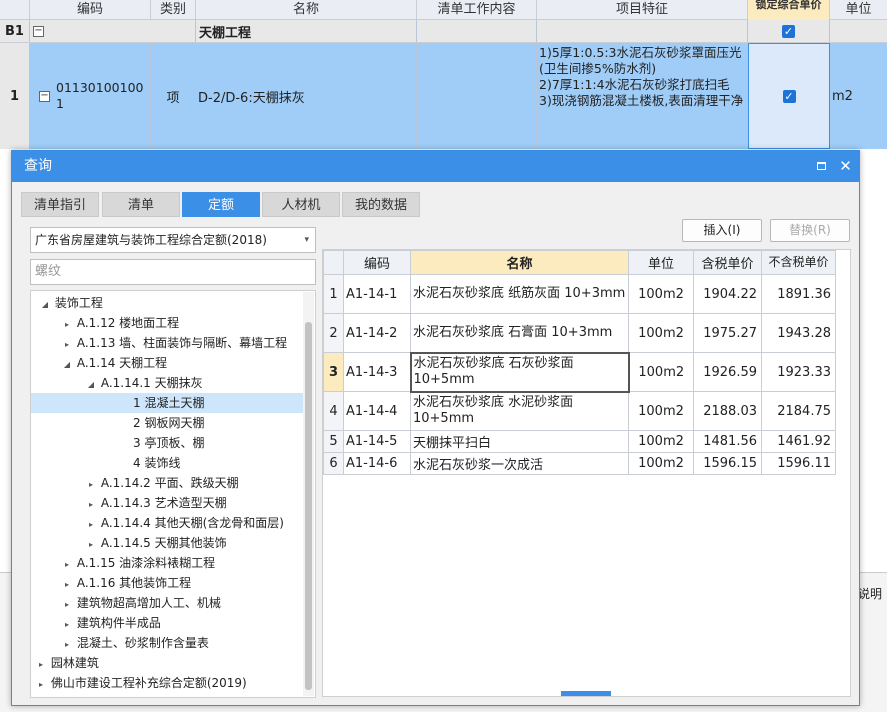 Image resolution: width=887 pixels, height=712 pixels. I want to click on col-unit-header: 单位, so click(661, 262).